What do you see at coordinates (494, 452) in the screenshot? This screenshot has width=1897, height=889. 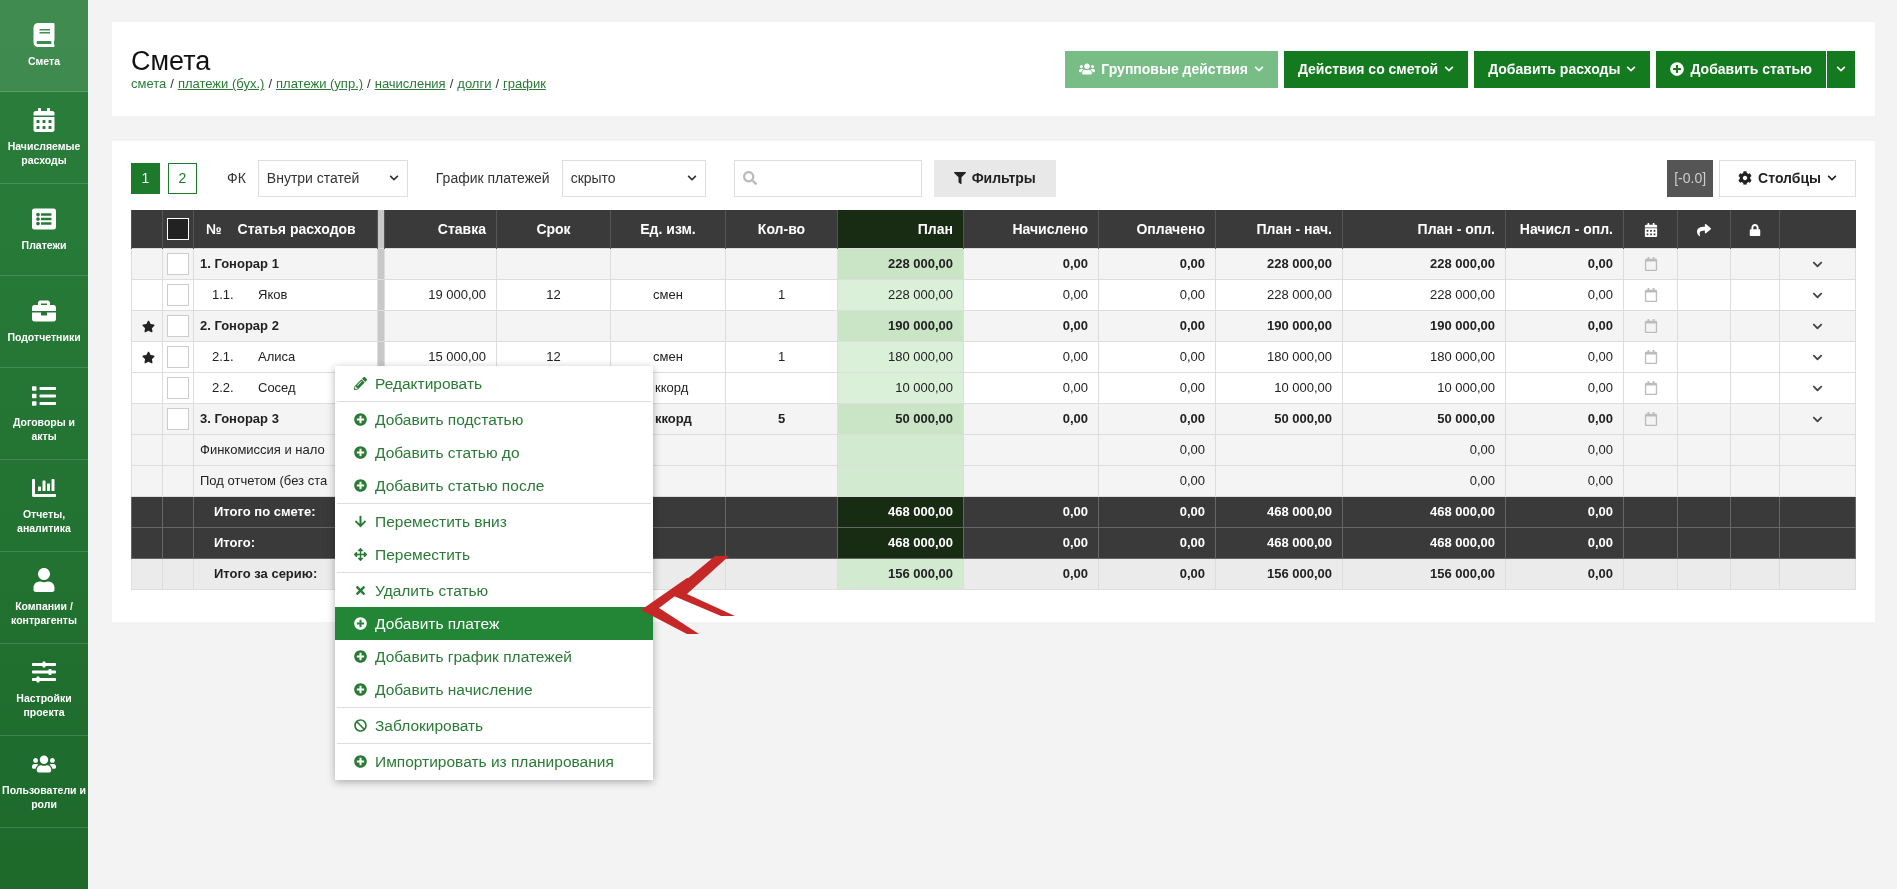 I see `menu-item: Добавить статью до` at bounding box center [494, 452].